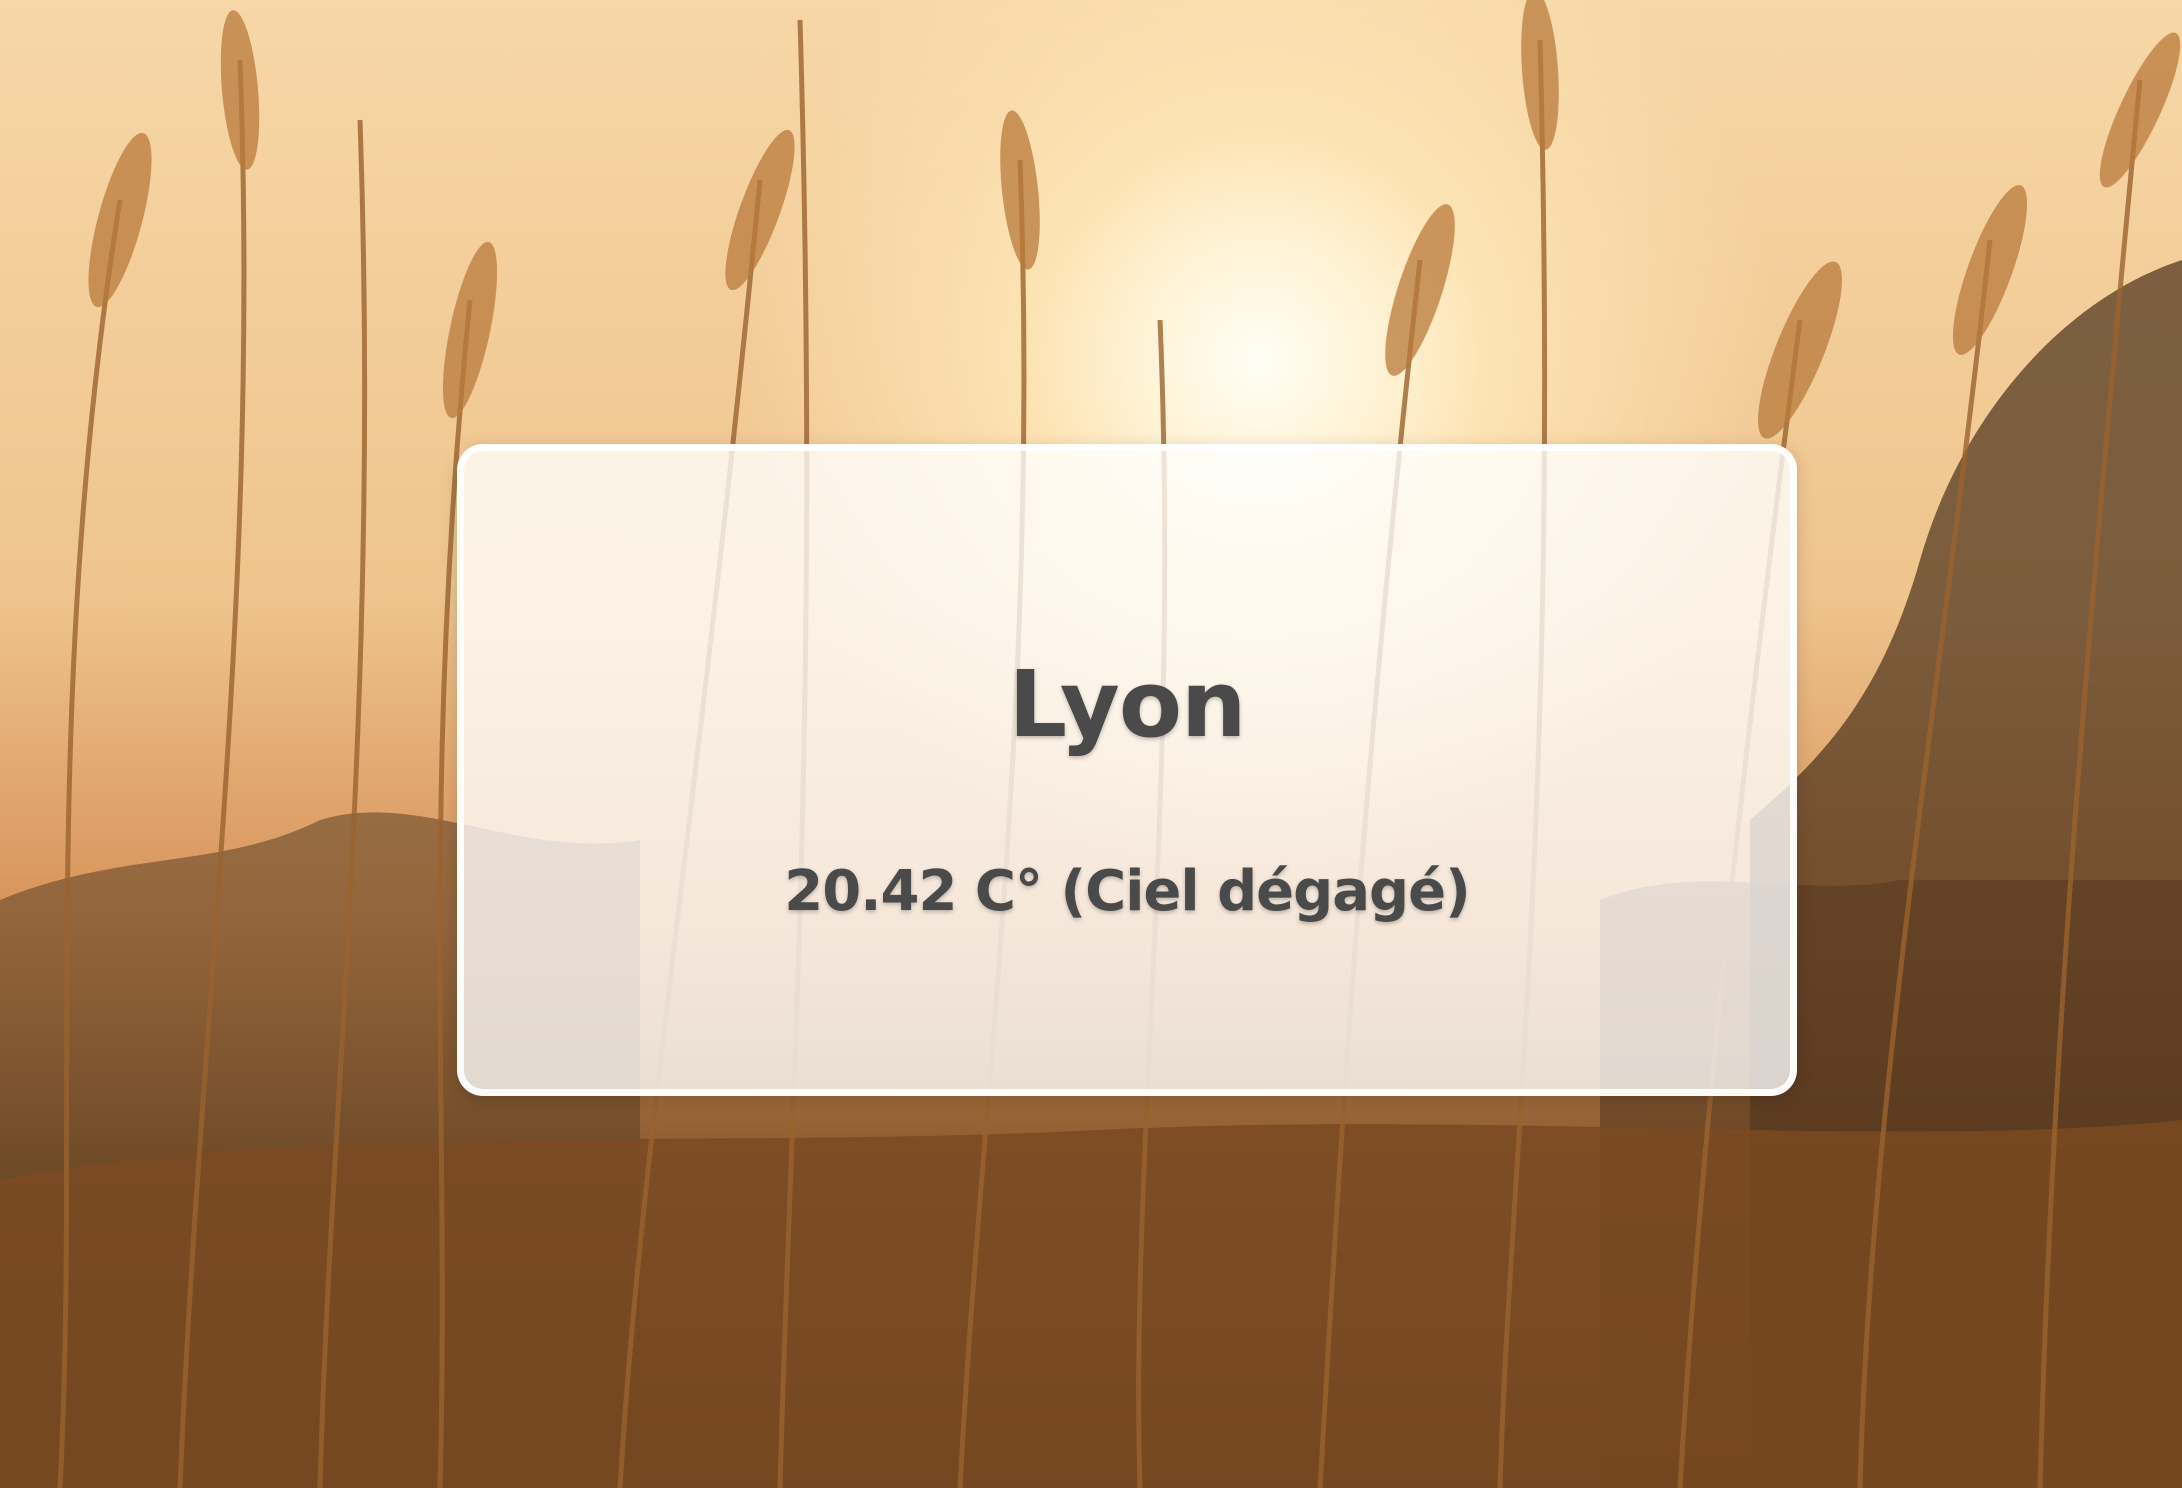 Image resolution: width=2182 pixels, height=1488 pixels. Describe the element at coordinates (1265, 891) in the screenshot. I see `weather-description: Ciel dégagé` at that location.